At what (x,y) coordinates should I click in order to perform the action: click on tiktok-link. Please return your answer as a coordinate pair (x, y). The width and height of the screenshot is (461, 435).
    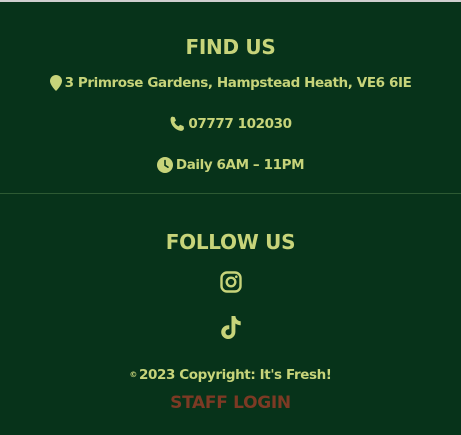
    Looking at the image, I should click on (231, 330).